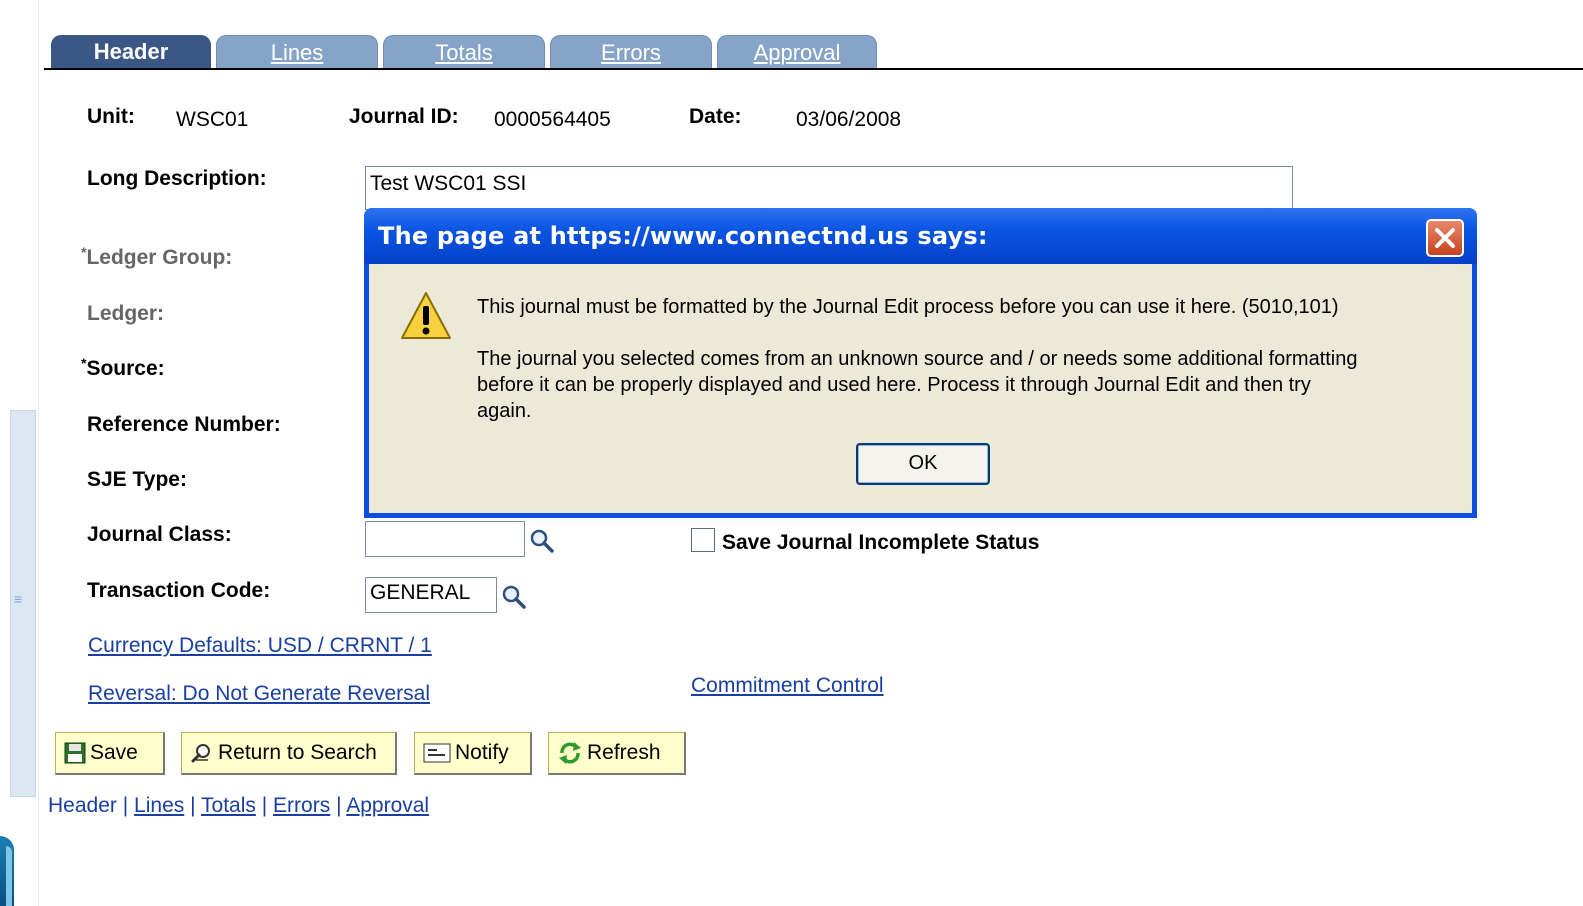 This screenshot has width=1583, height=906. I want to click on source-label: *Source:, so click(123, 368).